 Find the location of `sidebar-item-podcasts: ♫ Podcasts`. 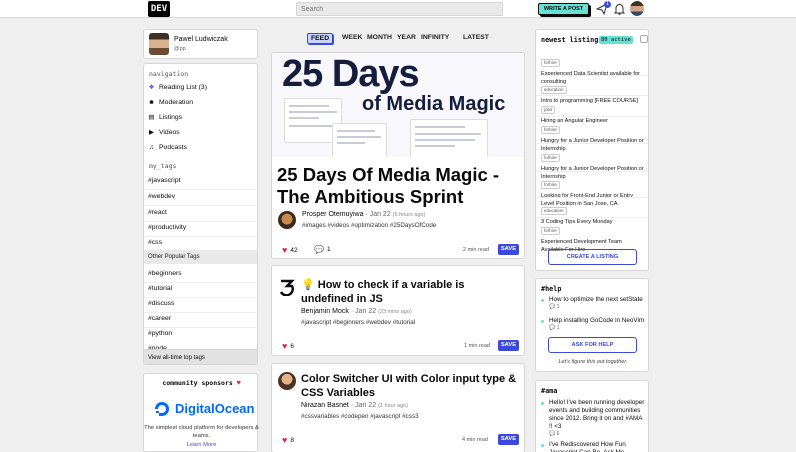

sidebar-item-podcasts: ♫ Podcasts is located at coordinates (167, 147).